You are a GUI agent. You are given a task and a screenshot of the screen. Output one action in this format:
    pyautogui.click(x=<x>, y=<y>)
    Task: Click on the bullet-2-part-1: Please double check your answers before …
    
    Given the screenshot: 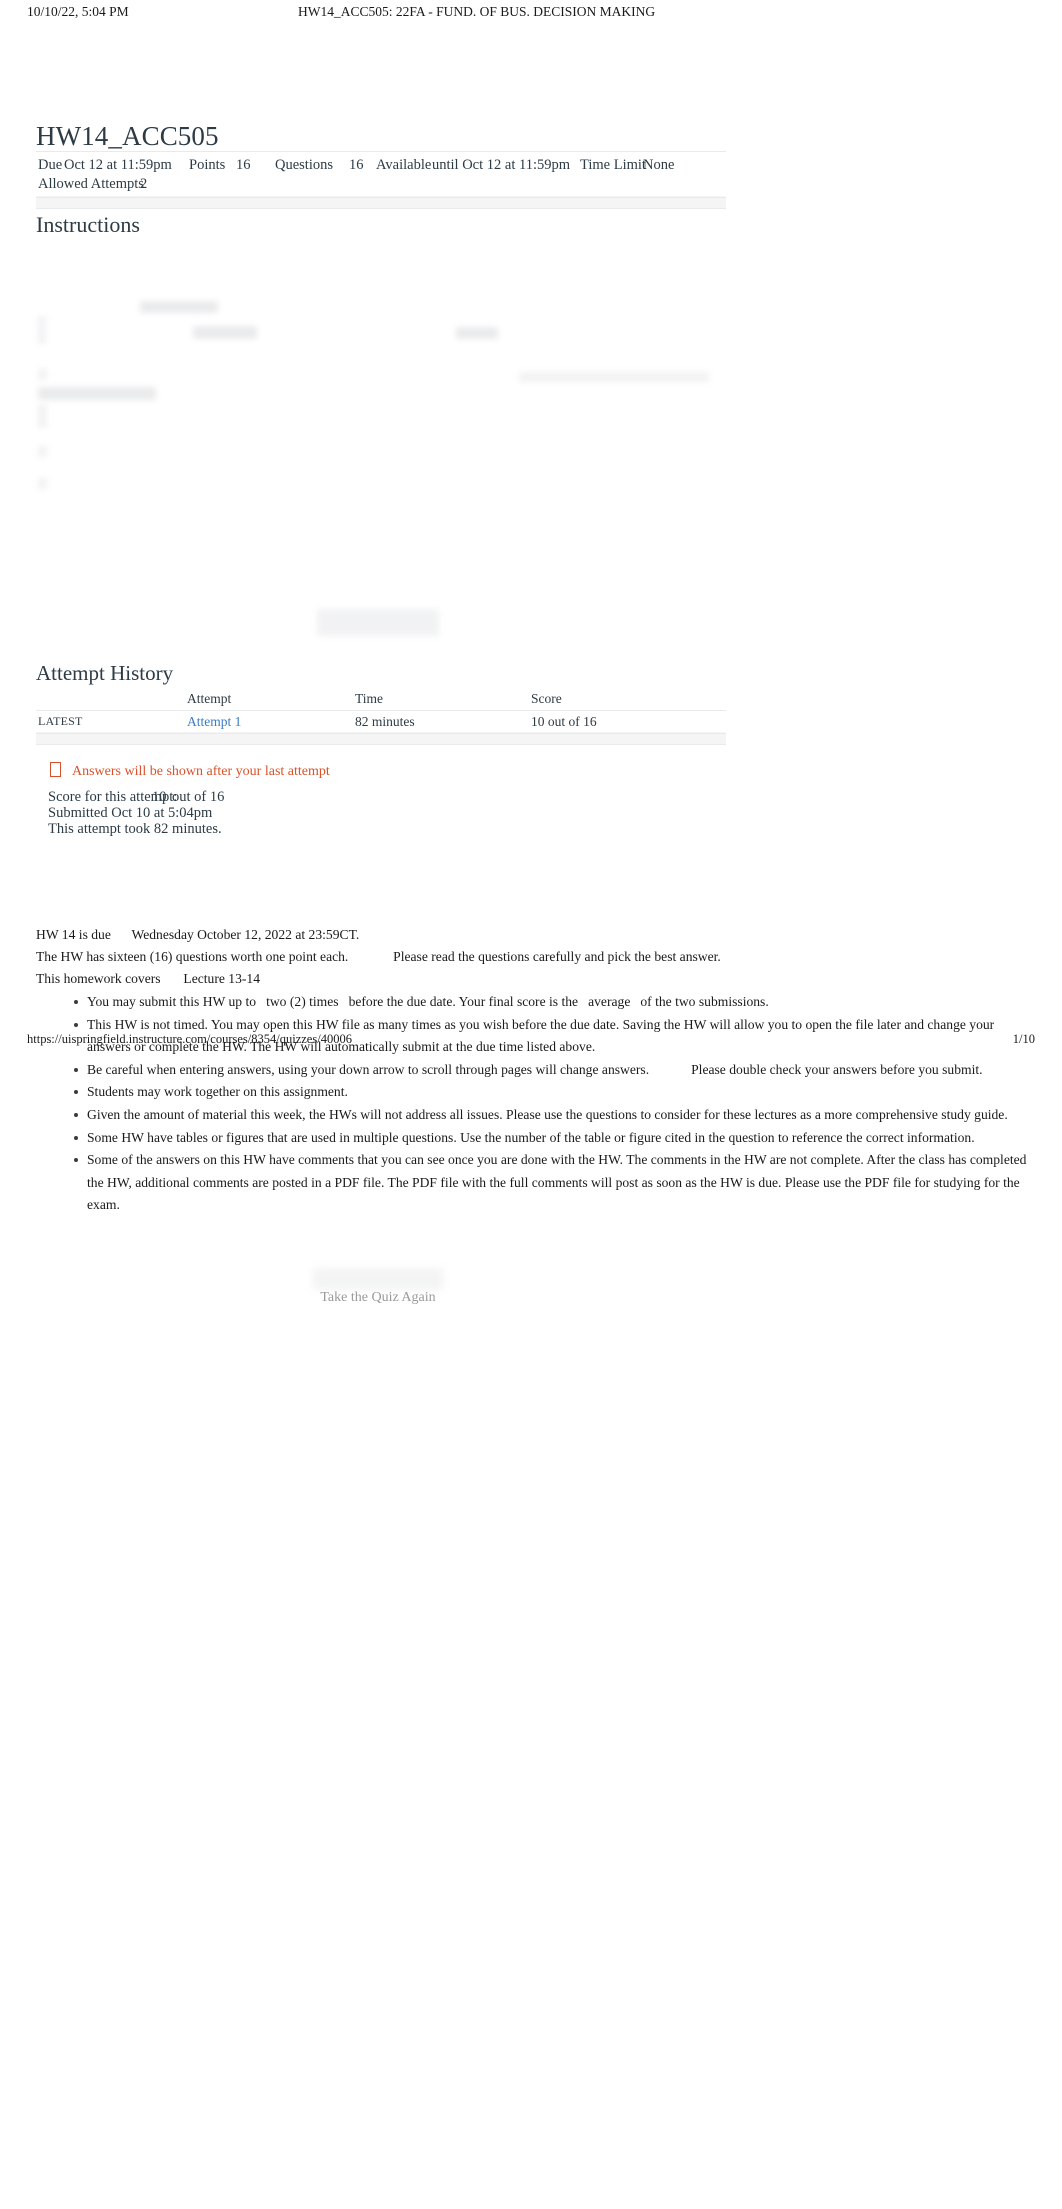 What is the action you would take?
    pyautogui.click(x=837, y=1069)
    